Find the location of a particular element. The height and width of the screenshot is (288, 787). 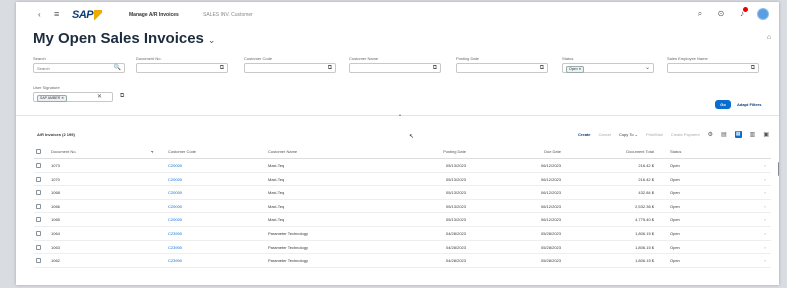

settings-icon: ⚙ is located at coordinates (710, 134).